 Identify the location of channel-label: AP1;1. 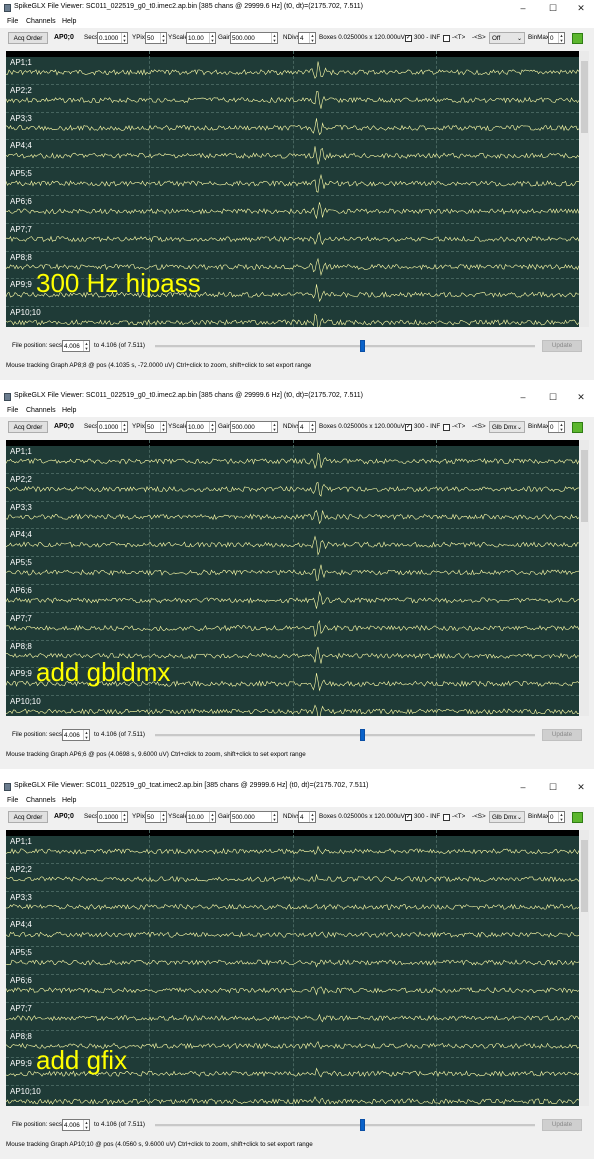
(21, 451).